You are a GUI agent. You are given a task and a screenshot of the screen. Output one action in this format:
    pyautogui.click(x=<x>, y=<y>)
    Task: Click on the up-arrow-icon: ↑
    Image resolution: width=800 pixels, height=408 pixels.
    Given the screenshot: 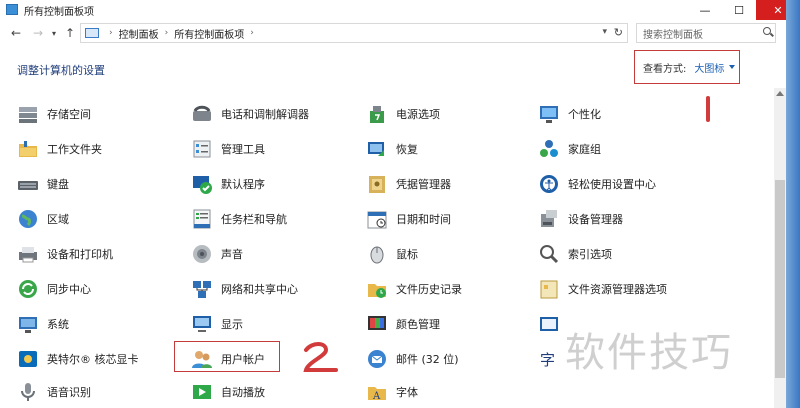 What is the action you would take?
    pyautogui.click(x=70, y=33)
    